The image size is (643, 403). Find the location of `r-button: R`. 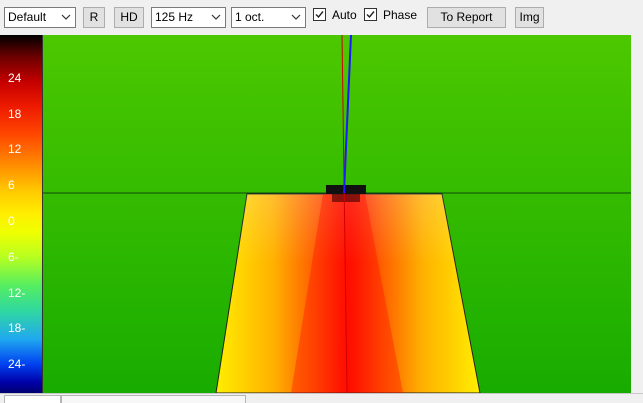

r-button: R is located at coordinates (94, 17).